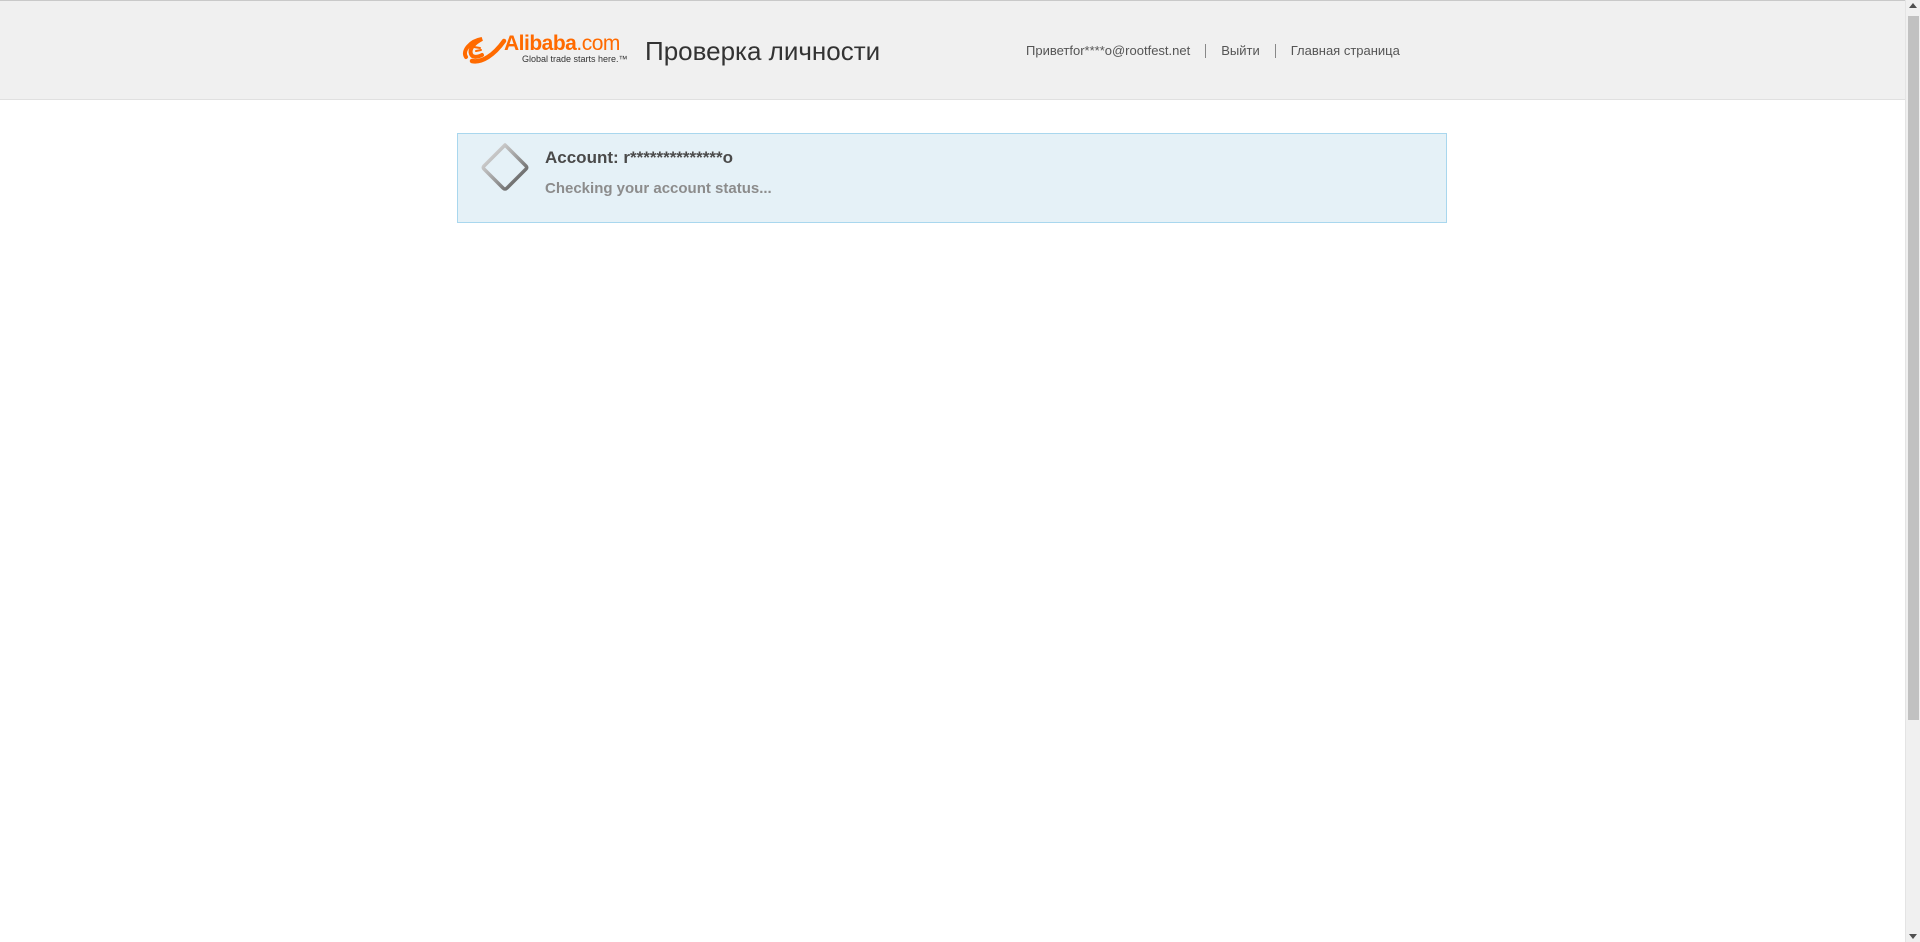 The height and width of the screenshot is (942, 1920). Describe the element at coordinates (1913, 5) in the screenshot. I see `scroll-up-arrow-icon` at that location.